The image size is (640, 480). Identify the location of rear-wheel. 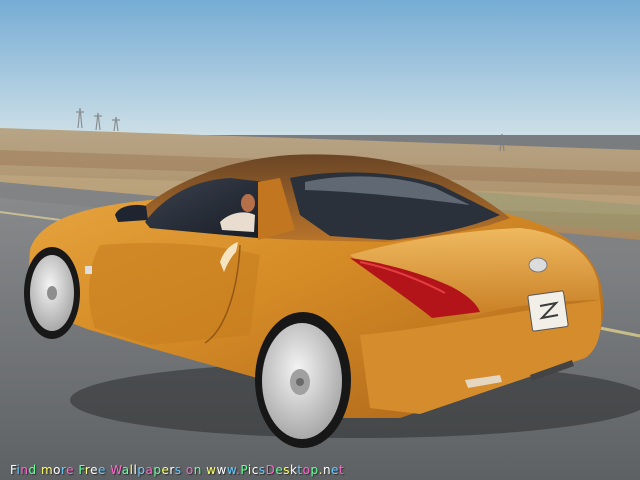
(303, 380).